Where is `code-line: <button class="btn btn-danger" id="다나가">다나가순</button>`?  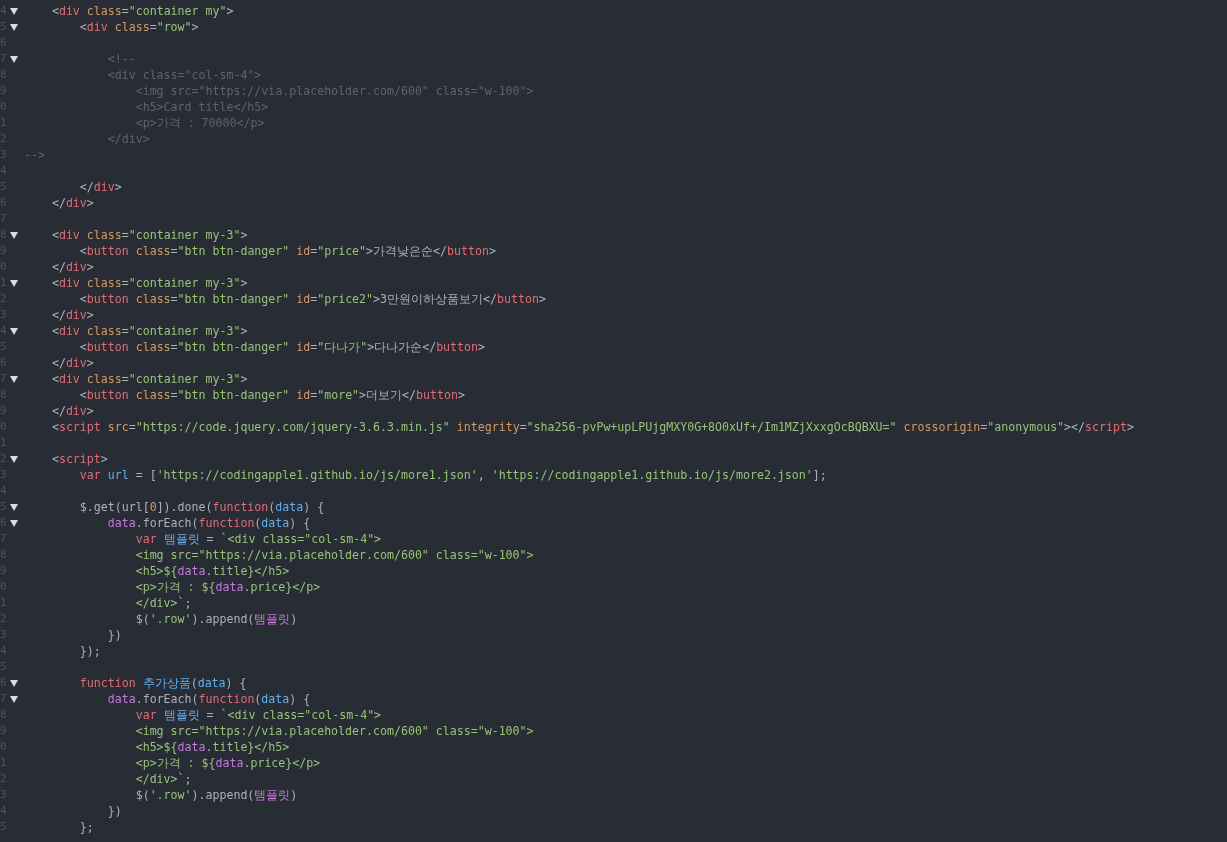
code-line: <button class="btn btn-danger" id="다나가">다나가순</button> is located at coordinates (281, 347).